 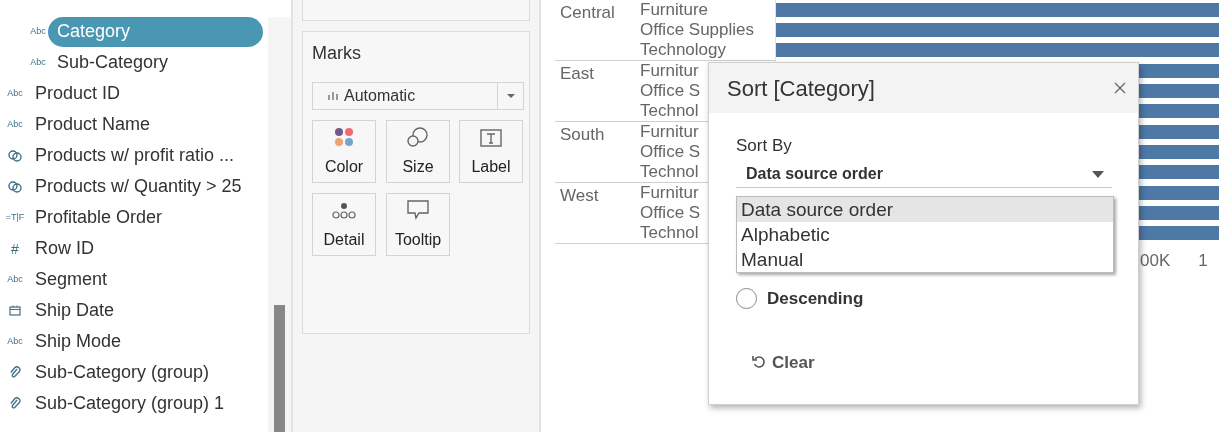 What do you see at coordinates (418, 224) in the screenshot?
I see `mark-card-button: Tooltip` at bounding box center [418, 224].